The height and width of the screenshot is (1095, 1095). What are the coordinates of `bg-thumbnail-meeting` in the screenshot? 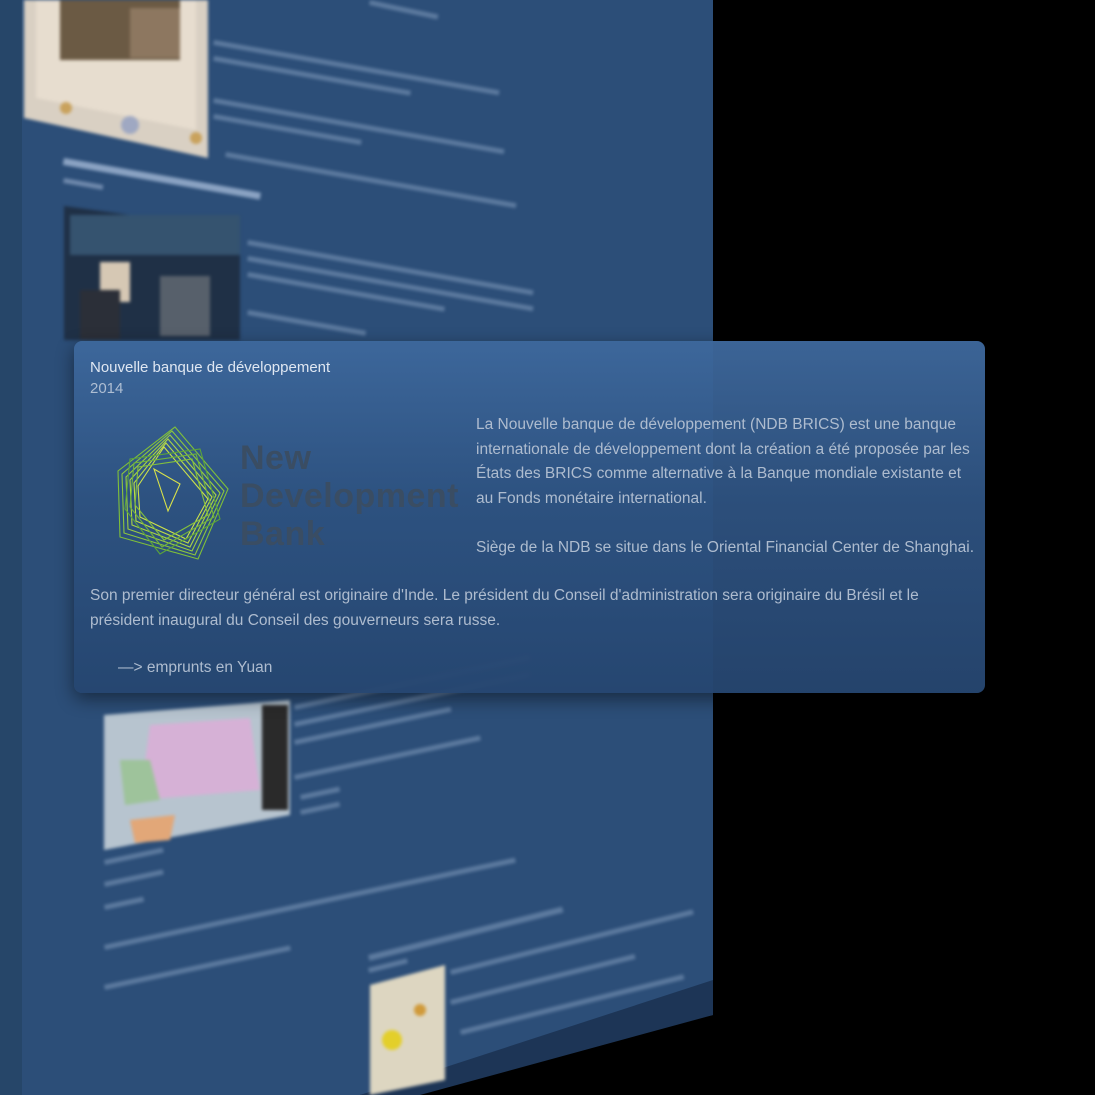 It's located at (152, 273).